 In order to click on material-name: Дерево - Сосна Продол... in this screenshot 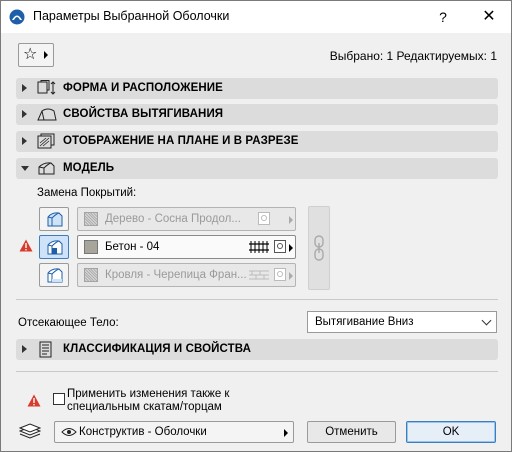, I will do `click(173, 219)`.